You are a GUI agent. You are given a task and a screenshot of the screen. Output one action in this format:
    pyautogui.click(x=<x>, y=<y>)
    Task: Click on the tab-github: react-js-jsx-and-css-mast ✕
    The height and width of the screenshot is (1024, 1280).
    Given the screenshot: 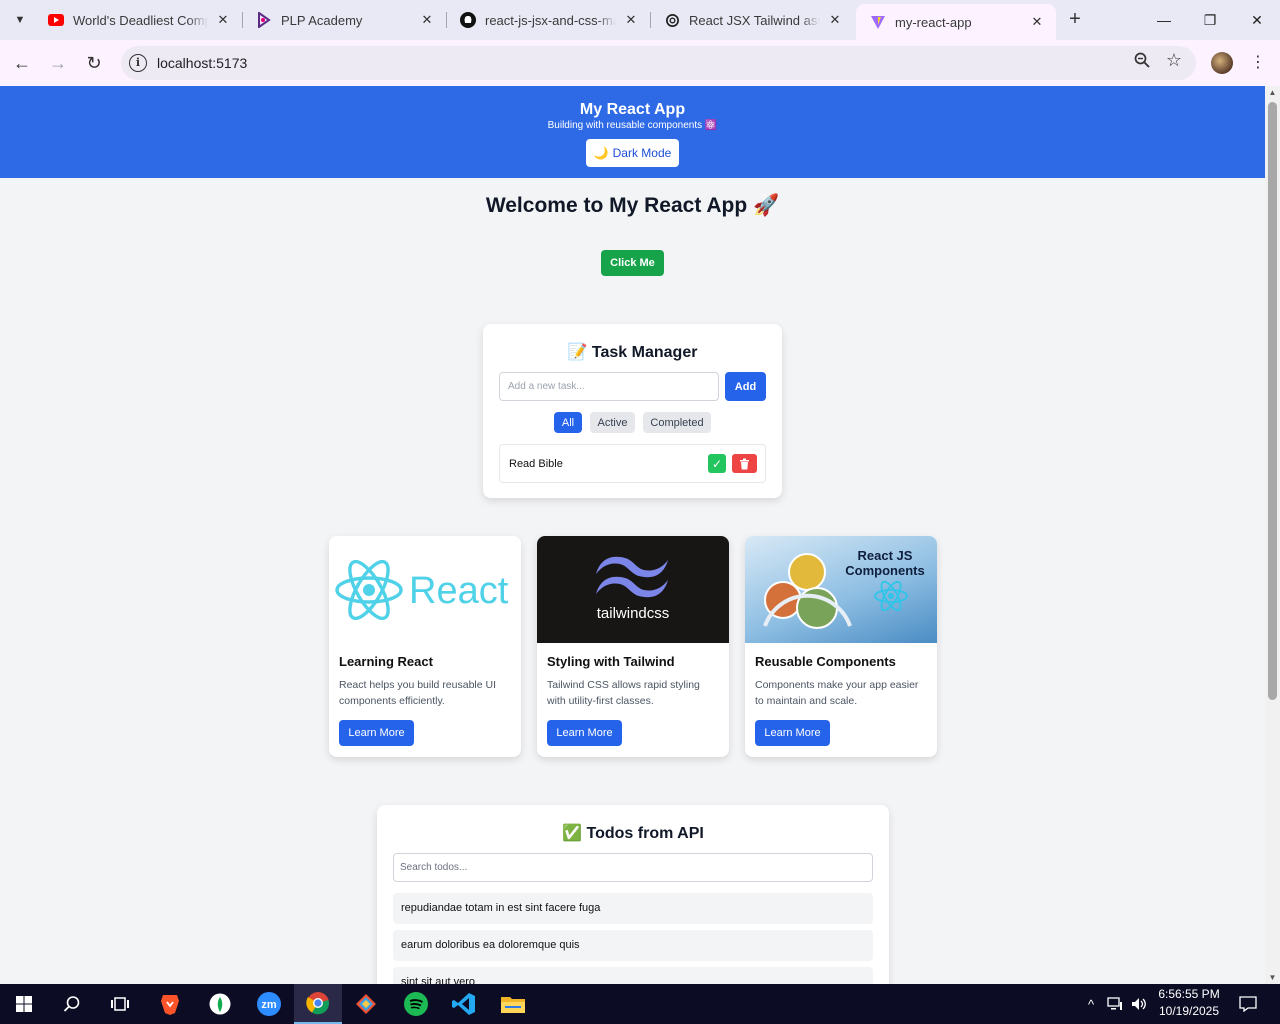 What is the action you would take?
    pyautogui.click(x=548, y=20)
    